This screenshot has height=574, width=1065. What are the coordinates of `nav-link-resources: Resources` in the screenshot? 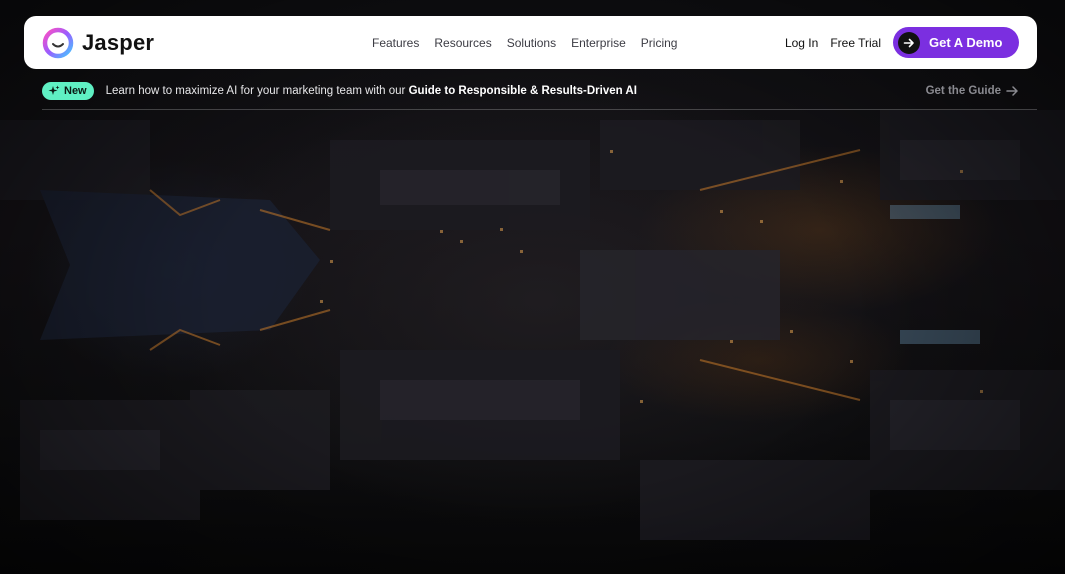 It's located at (462, 43).